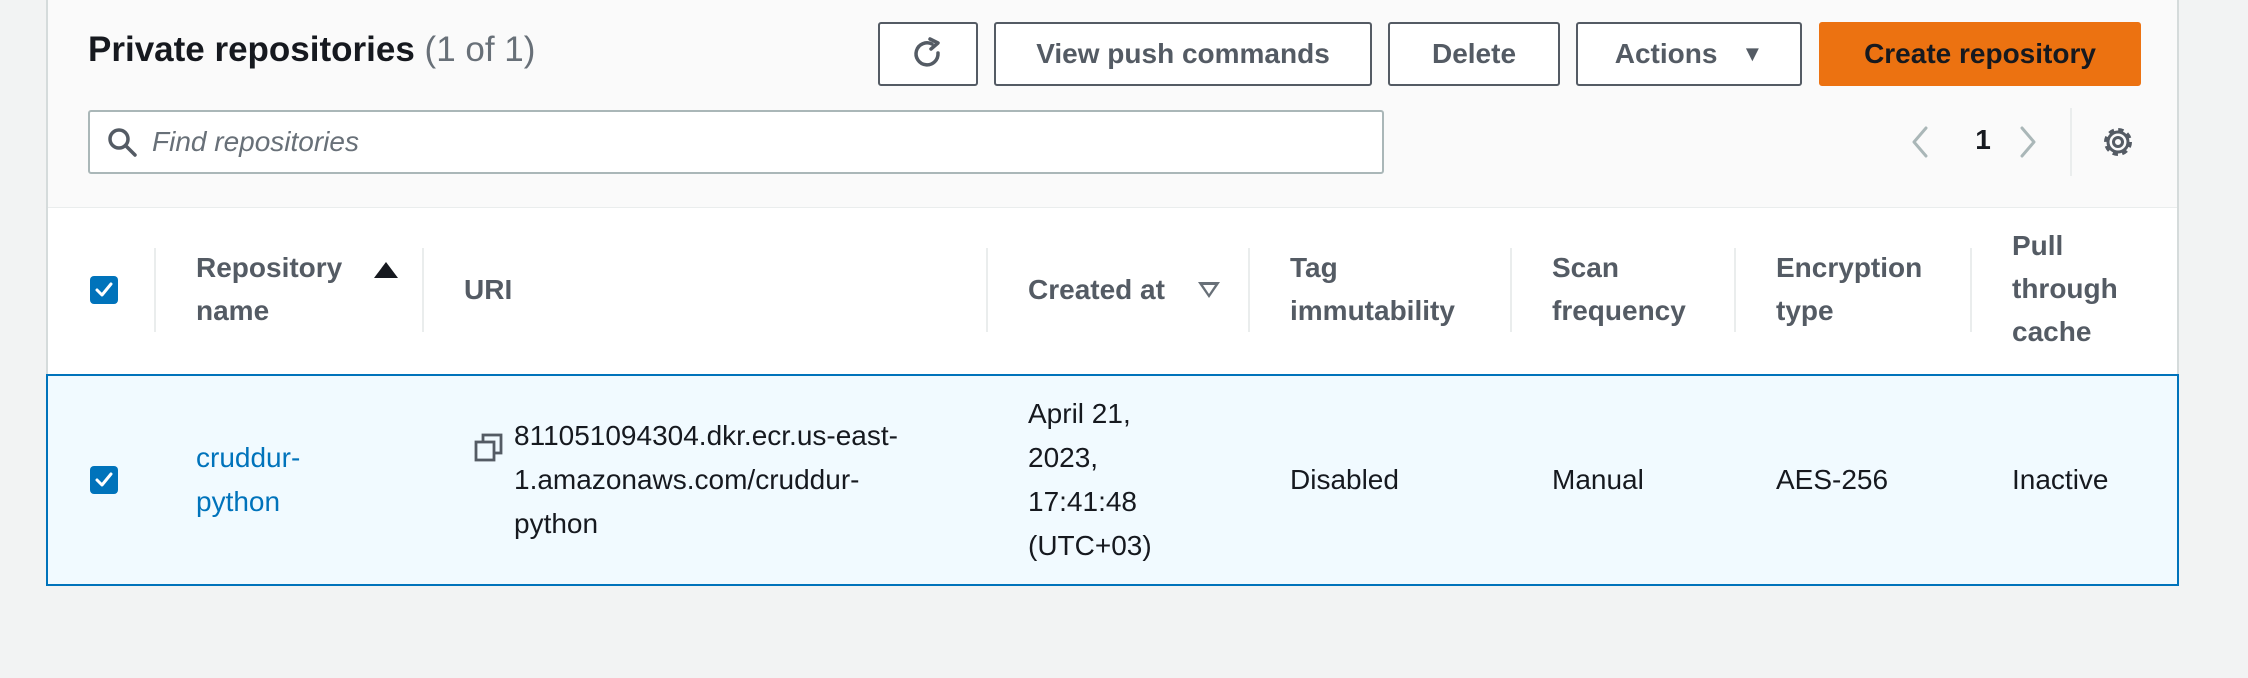 The height and width of the screenshot is (678, 2248). Describe the element at coordinates (752, 142) in the screenshot. I see `search-input` at that location.